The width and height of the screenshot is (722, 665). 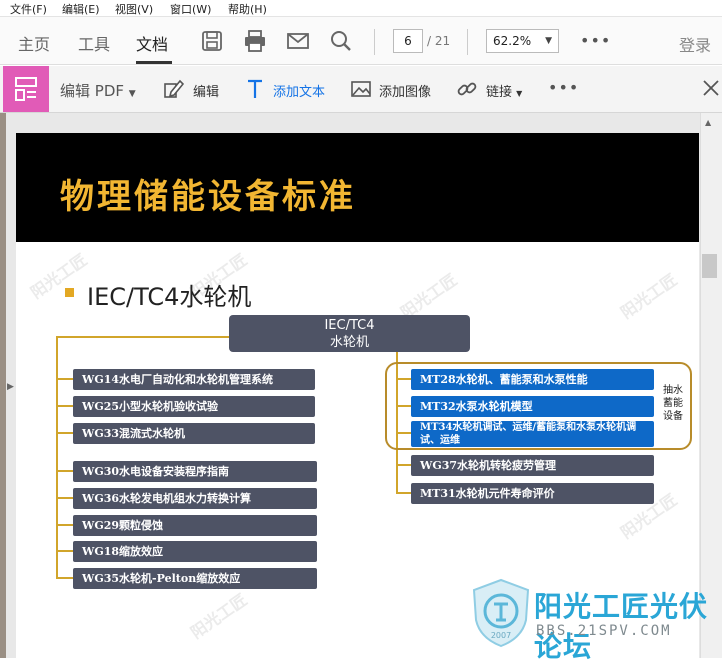 I want to click on menu-view: 视图(V), so click(x=134, y=9).